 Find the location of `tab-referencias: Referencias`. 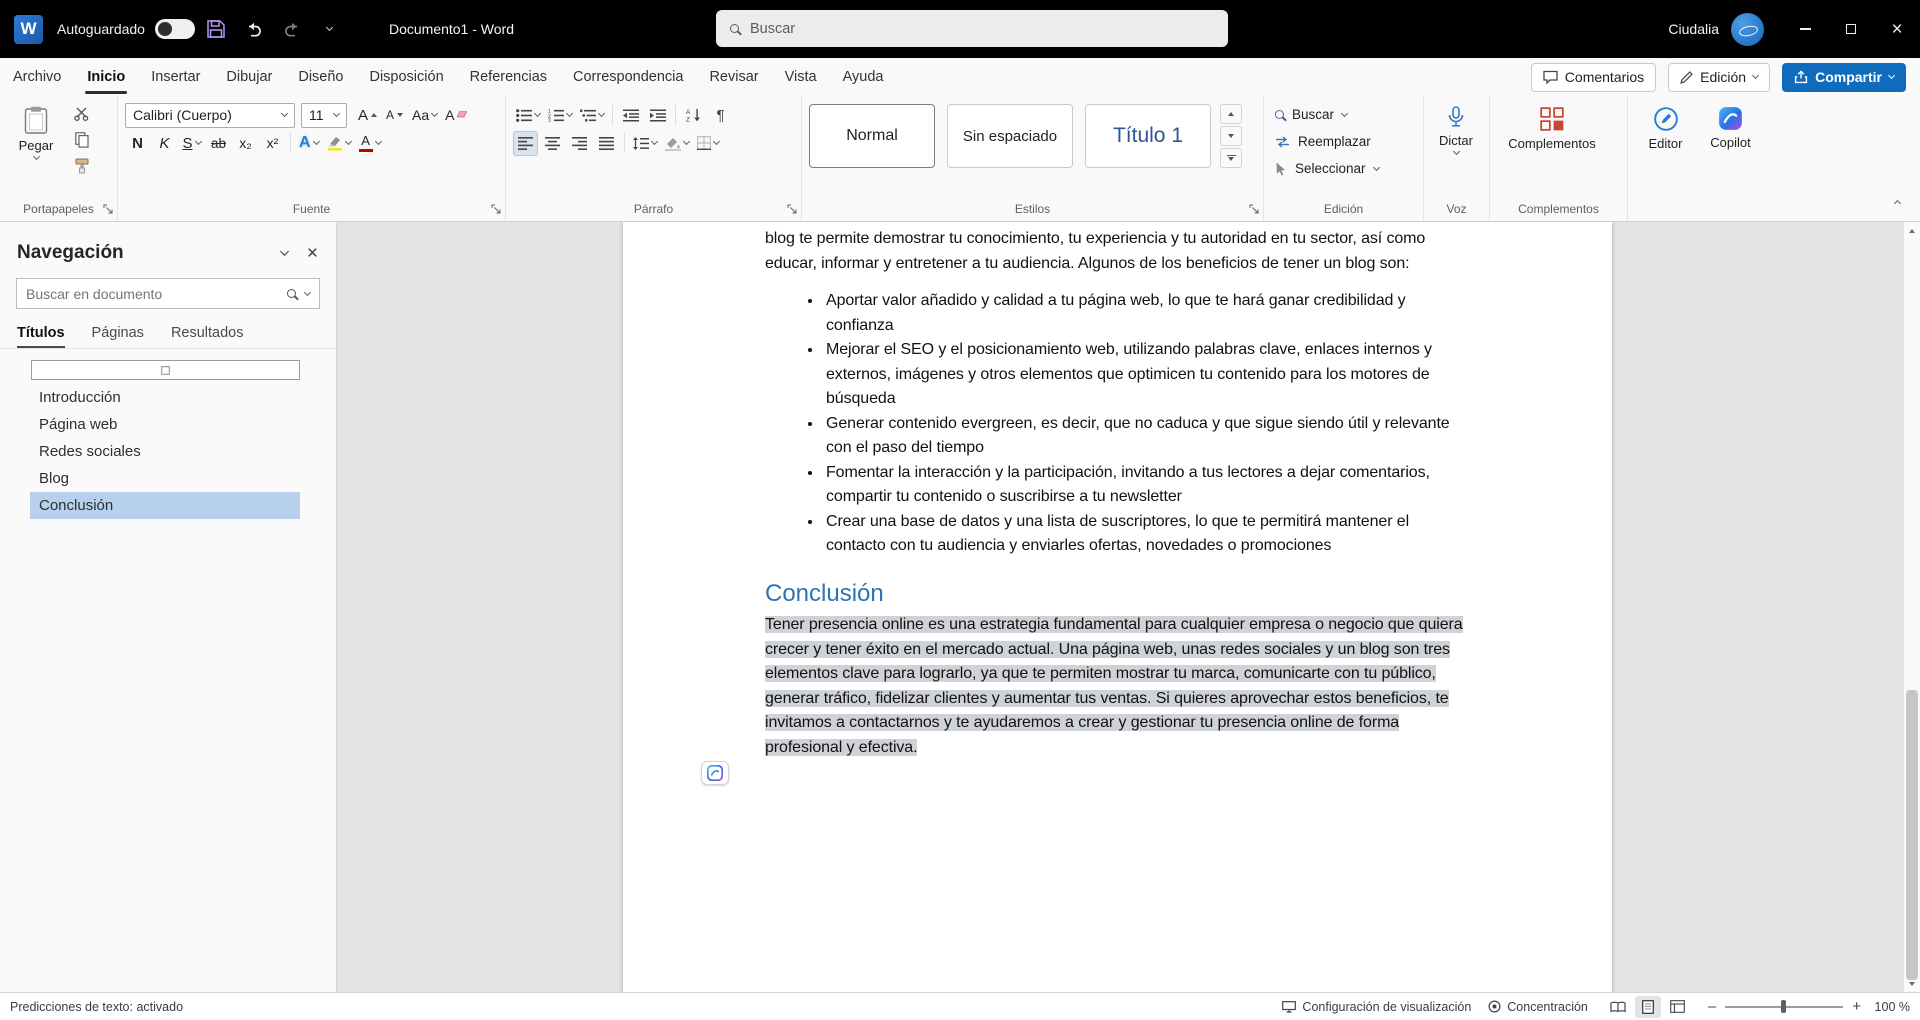

tab-referencias: Referencias is located at coordinates (508, 77).